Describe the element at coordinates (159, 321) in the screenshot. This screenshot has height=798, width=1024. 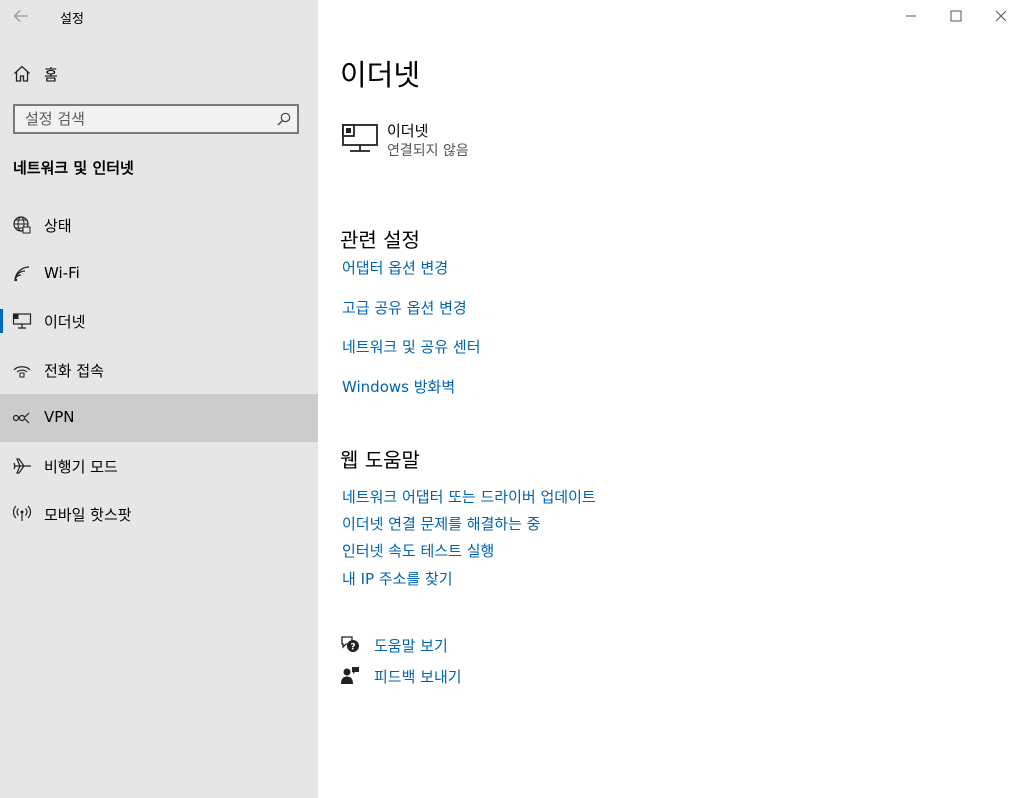
I see `sidebar-item-ethernet: 이더넷` at that location.